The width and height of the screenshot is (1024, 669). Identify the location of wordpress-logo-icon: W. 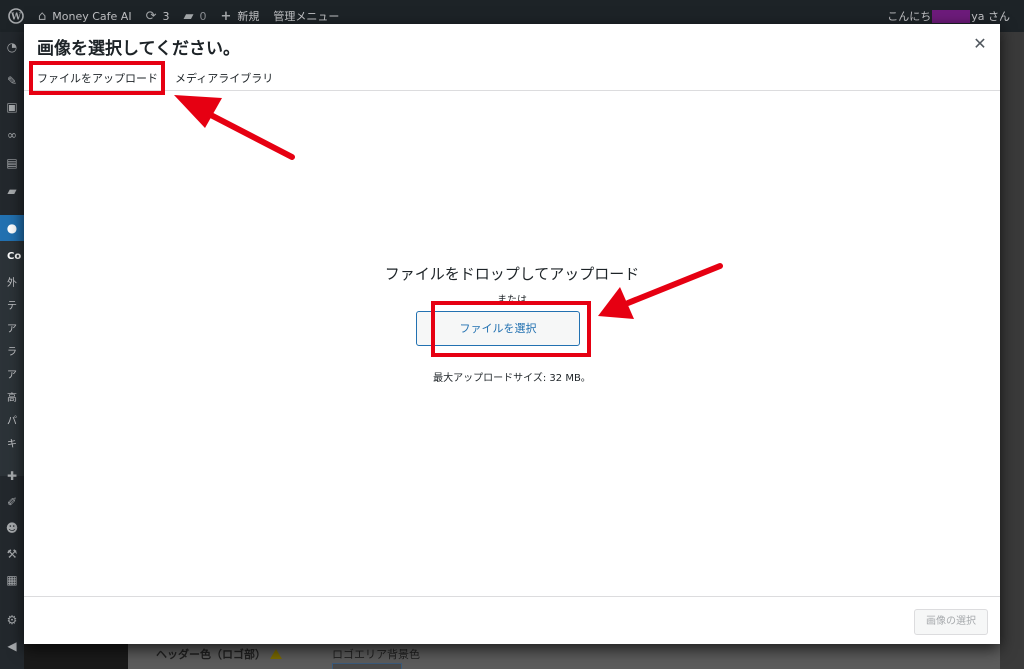
(16, 16).